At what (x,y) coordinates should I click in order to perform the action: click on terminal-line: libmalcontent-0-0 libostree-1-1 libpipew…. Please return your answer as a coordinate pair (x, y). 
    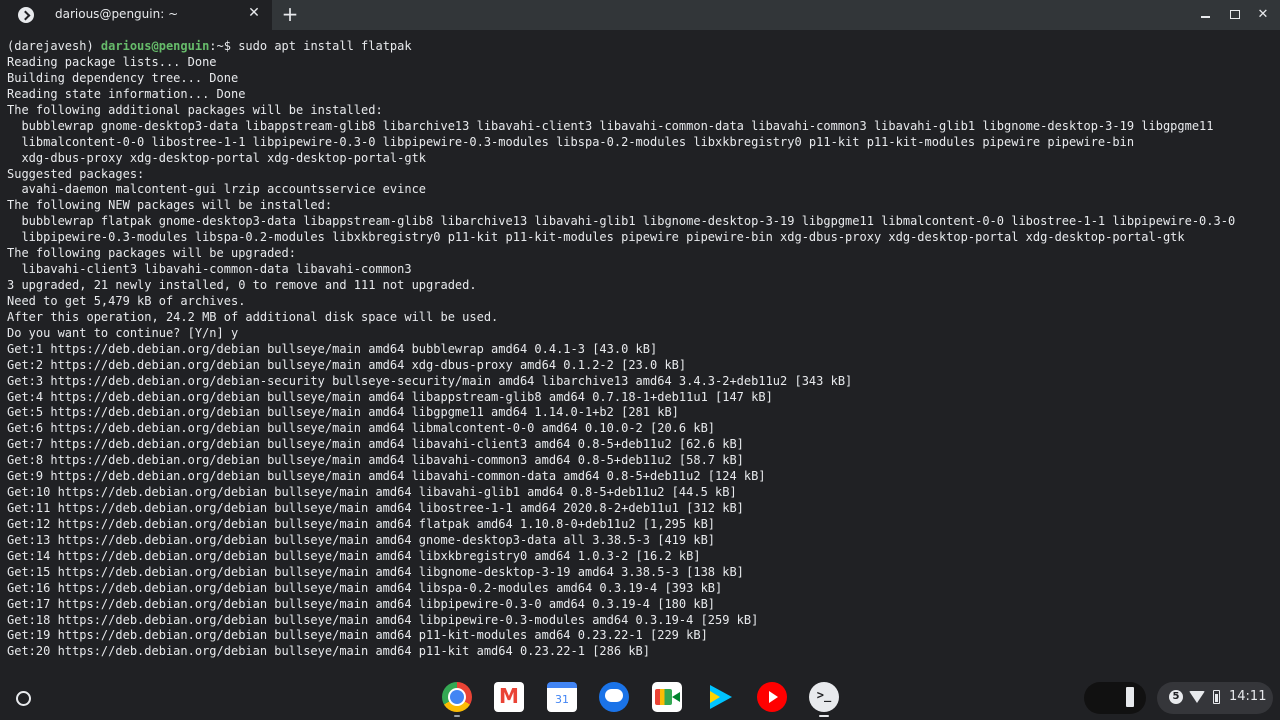
    Looking at the image, I should click on (571, 141).